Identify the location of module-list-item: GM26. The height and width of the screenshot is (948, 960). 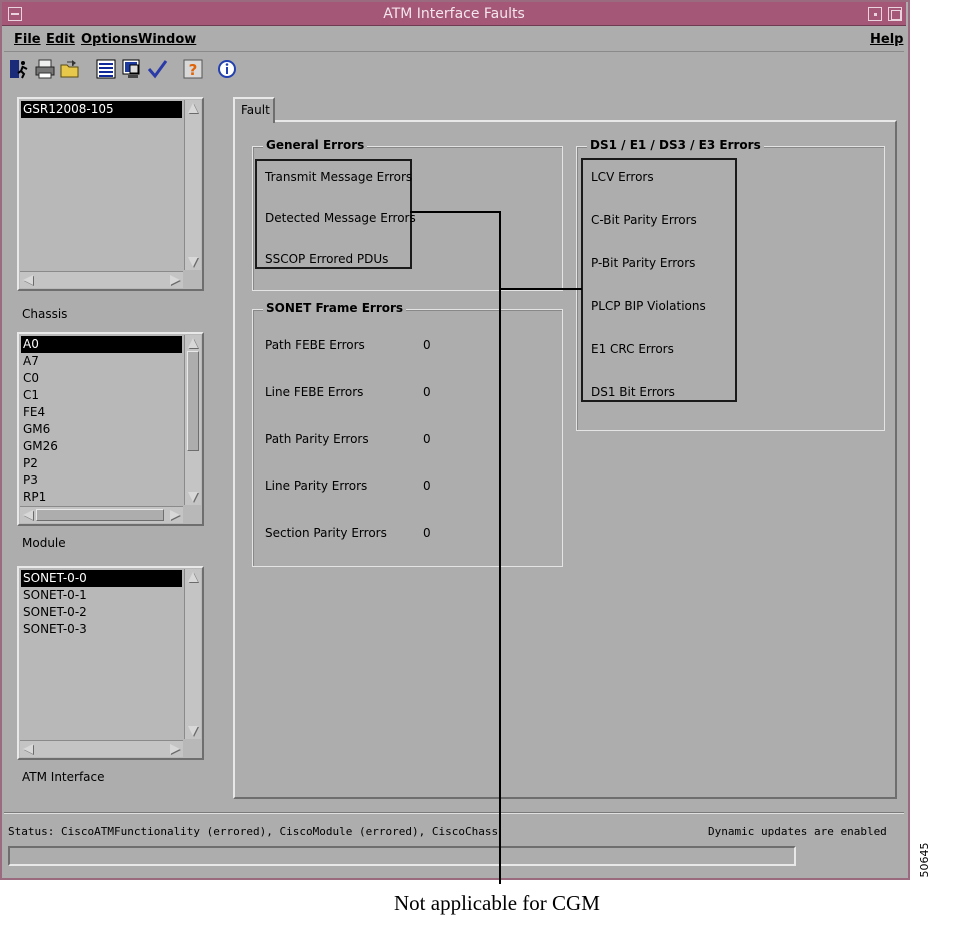
(101, 446).